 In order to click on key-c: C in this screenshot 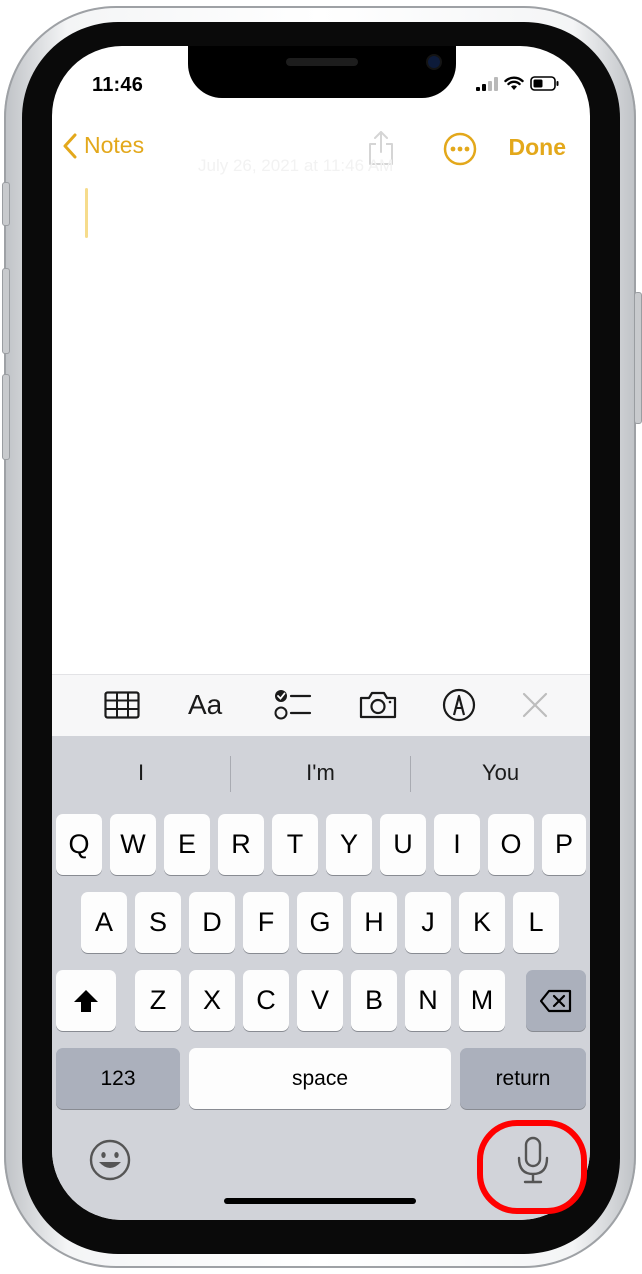, I will do `click(266, 1000)`.